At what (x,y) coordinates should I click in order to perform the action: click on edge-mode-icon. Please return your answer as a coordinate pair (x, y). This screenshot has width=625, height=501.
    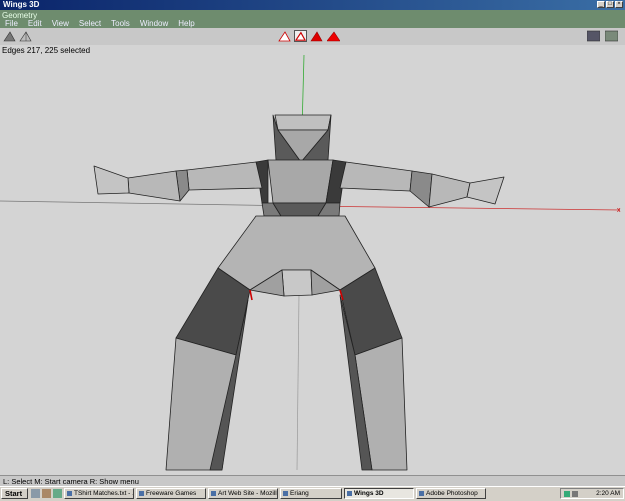
    Looking at the image, I should click on (300, 36).